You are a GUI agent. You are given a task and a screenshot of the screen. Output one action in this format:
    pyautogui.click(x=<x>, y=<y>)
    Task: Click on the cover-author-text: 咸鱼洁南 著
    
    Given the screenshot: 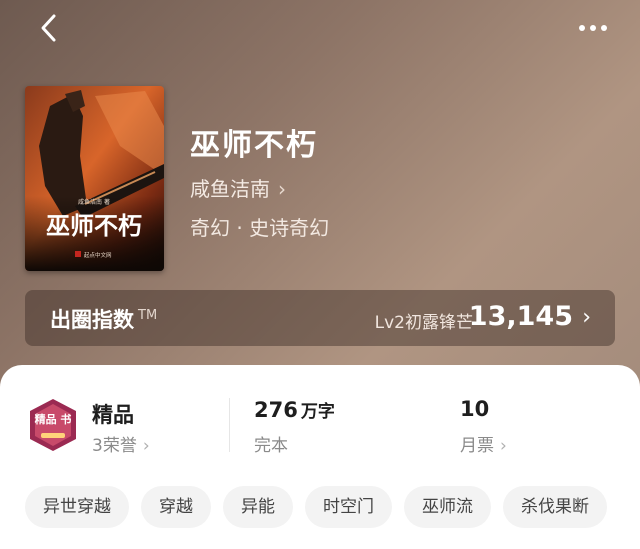 What is the action you would take?
    pyautogui.click(x=94, y=202)
    